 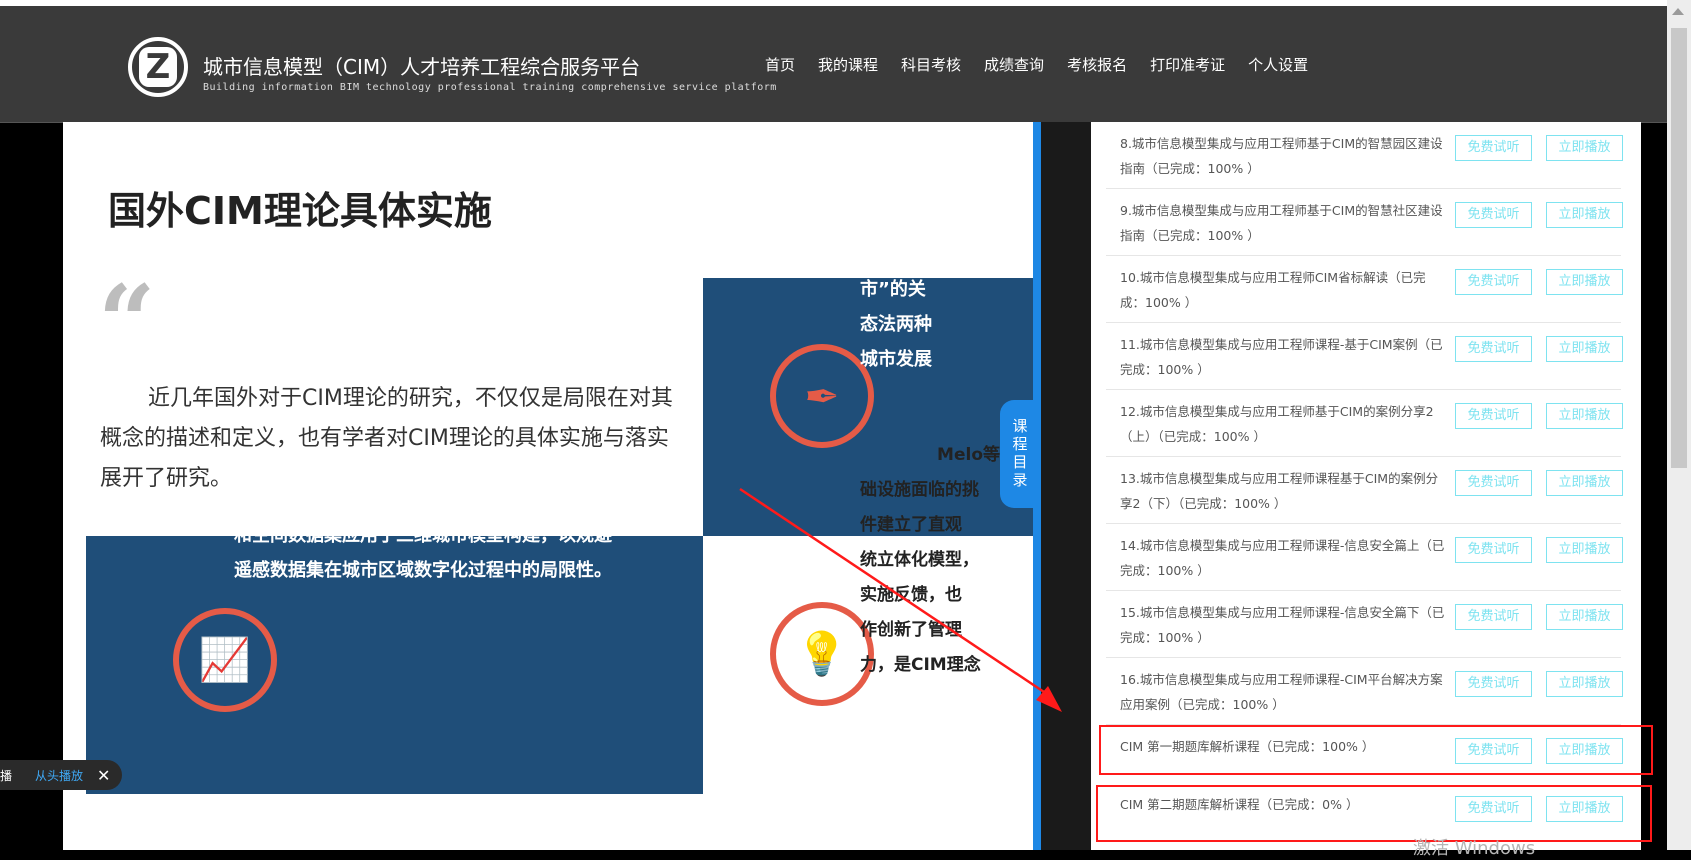 I want to click on block3-line: Melo等, so click(x=968, y=455).